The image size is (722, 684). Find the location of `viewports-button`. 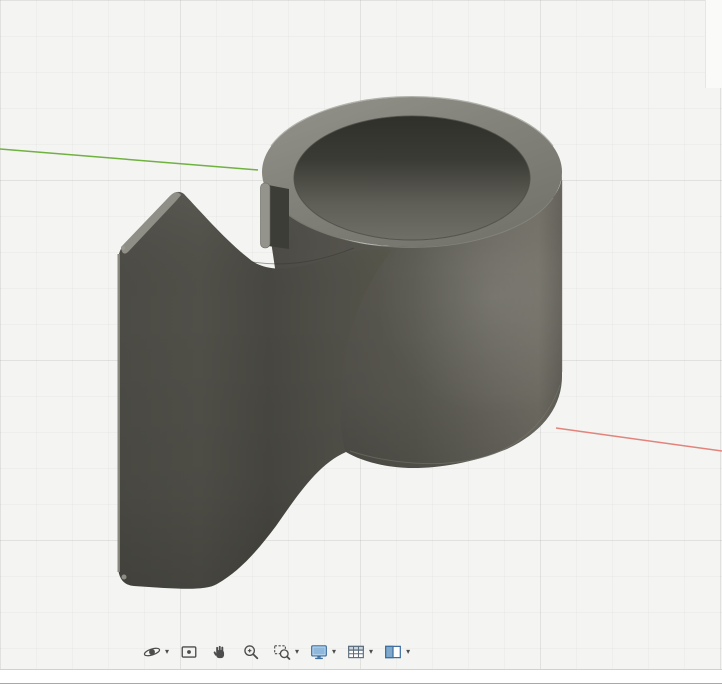

viewports-button is located at coordinates (393, 652).